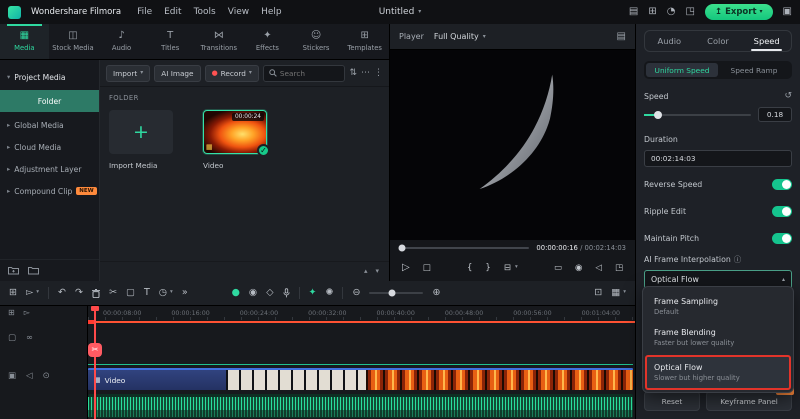 The width and height of the screenshot is (800, 419). What do you see at coordinates (29, 293) in the screenshot?
I see `pointer-tool-icon: ▻` at bounding box center [29, 293].